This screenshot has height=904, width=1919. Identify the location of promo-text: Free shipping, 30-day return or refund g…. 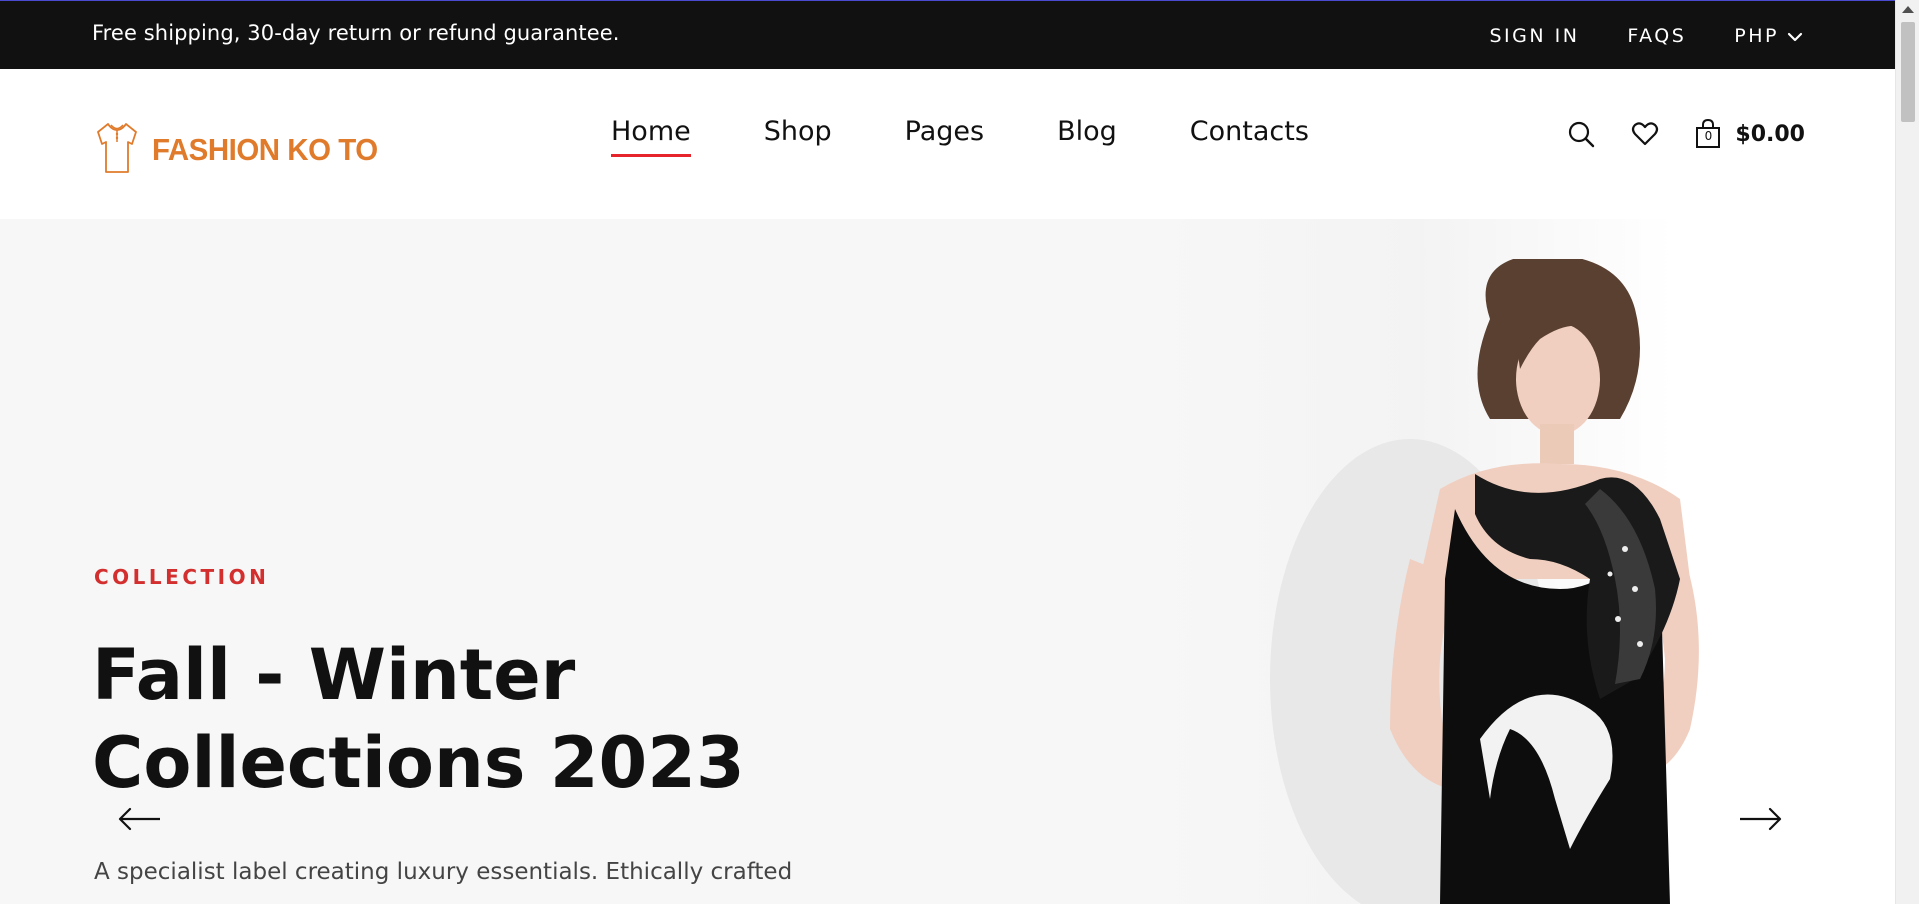
(356, 33).